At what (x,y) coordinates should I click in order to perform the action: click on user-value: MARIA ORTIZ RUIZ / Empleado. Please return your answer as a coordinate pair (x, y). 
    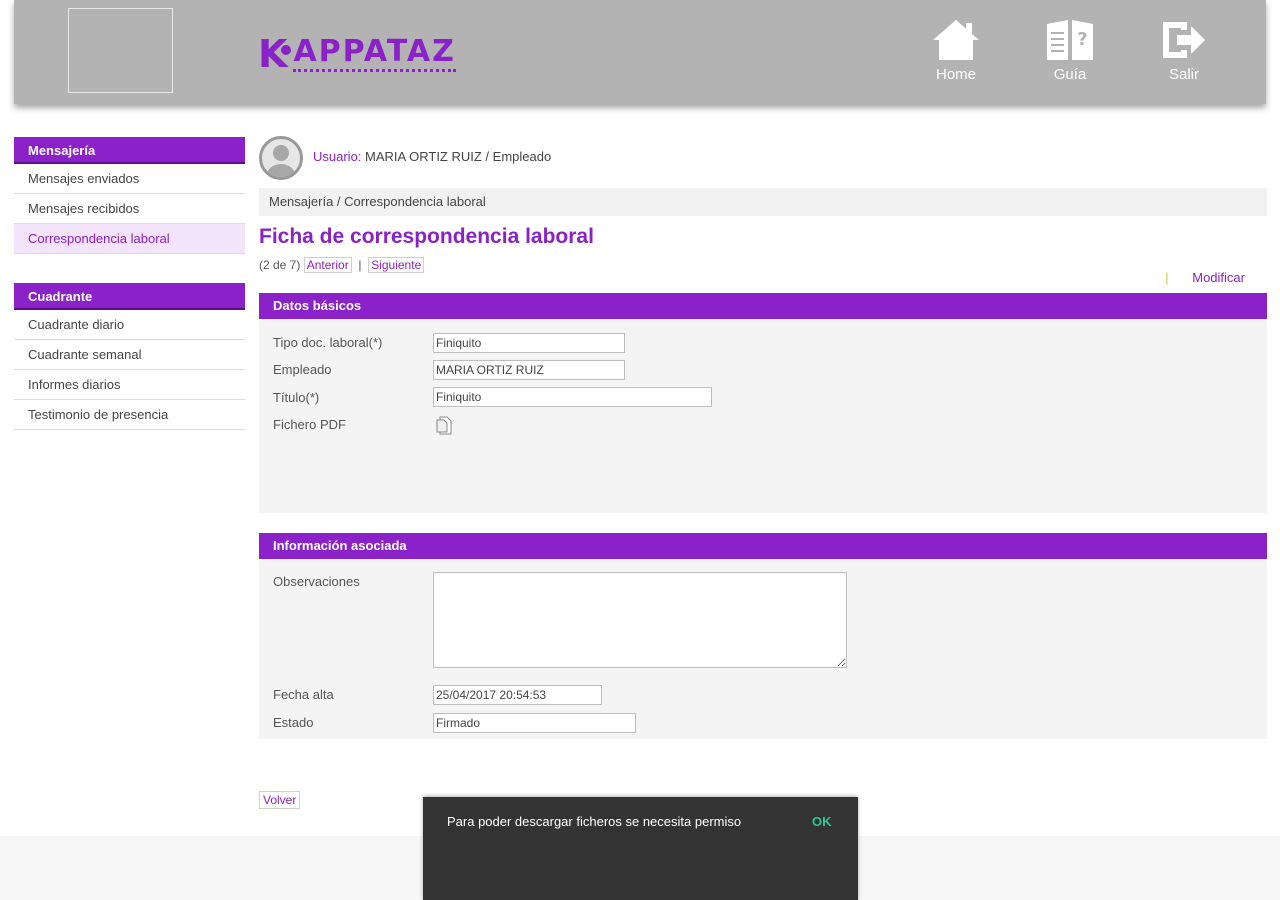
    Looking at the image, I should click on (458, 156).